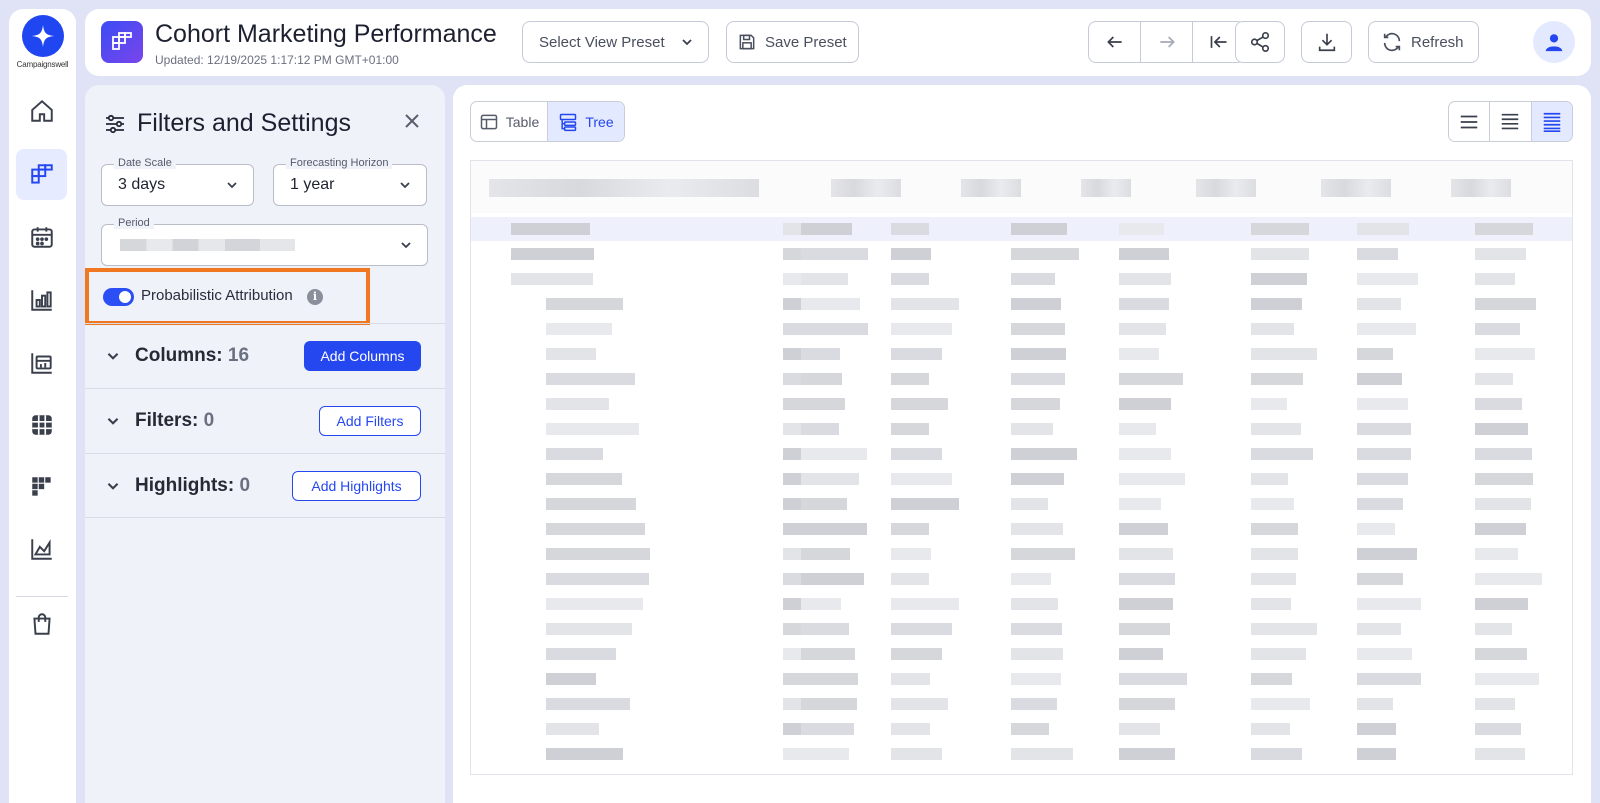 This screenshot has height=803, width=1600. I want to click on filters-section: Filters: 0 Add Filters, so click(265, 420).